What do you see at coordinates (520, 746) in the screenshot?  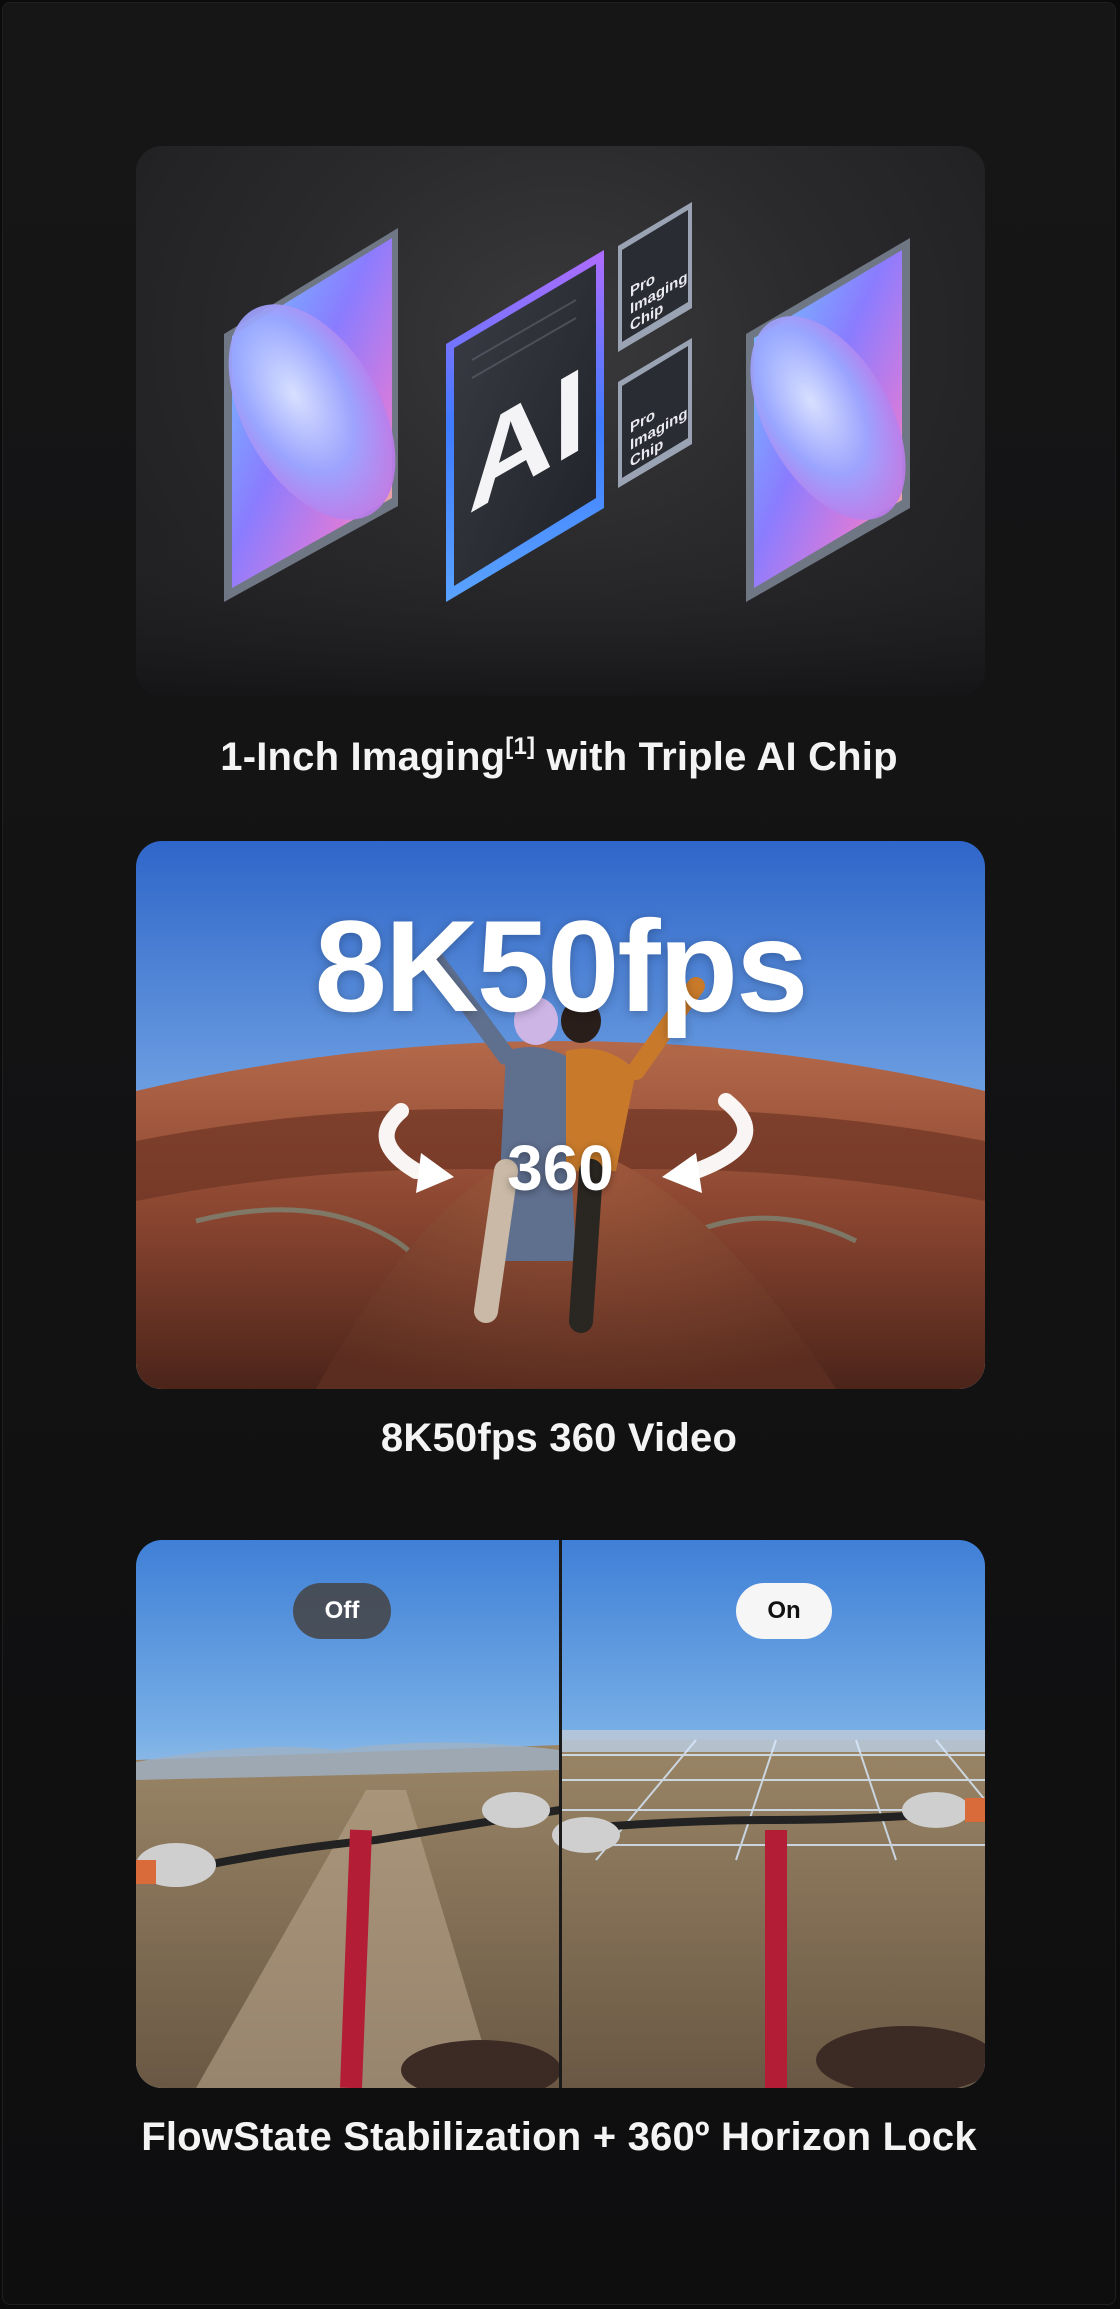 I see `footnote-ref: [1]` at bounding box center [520, 746].